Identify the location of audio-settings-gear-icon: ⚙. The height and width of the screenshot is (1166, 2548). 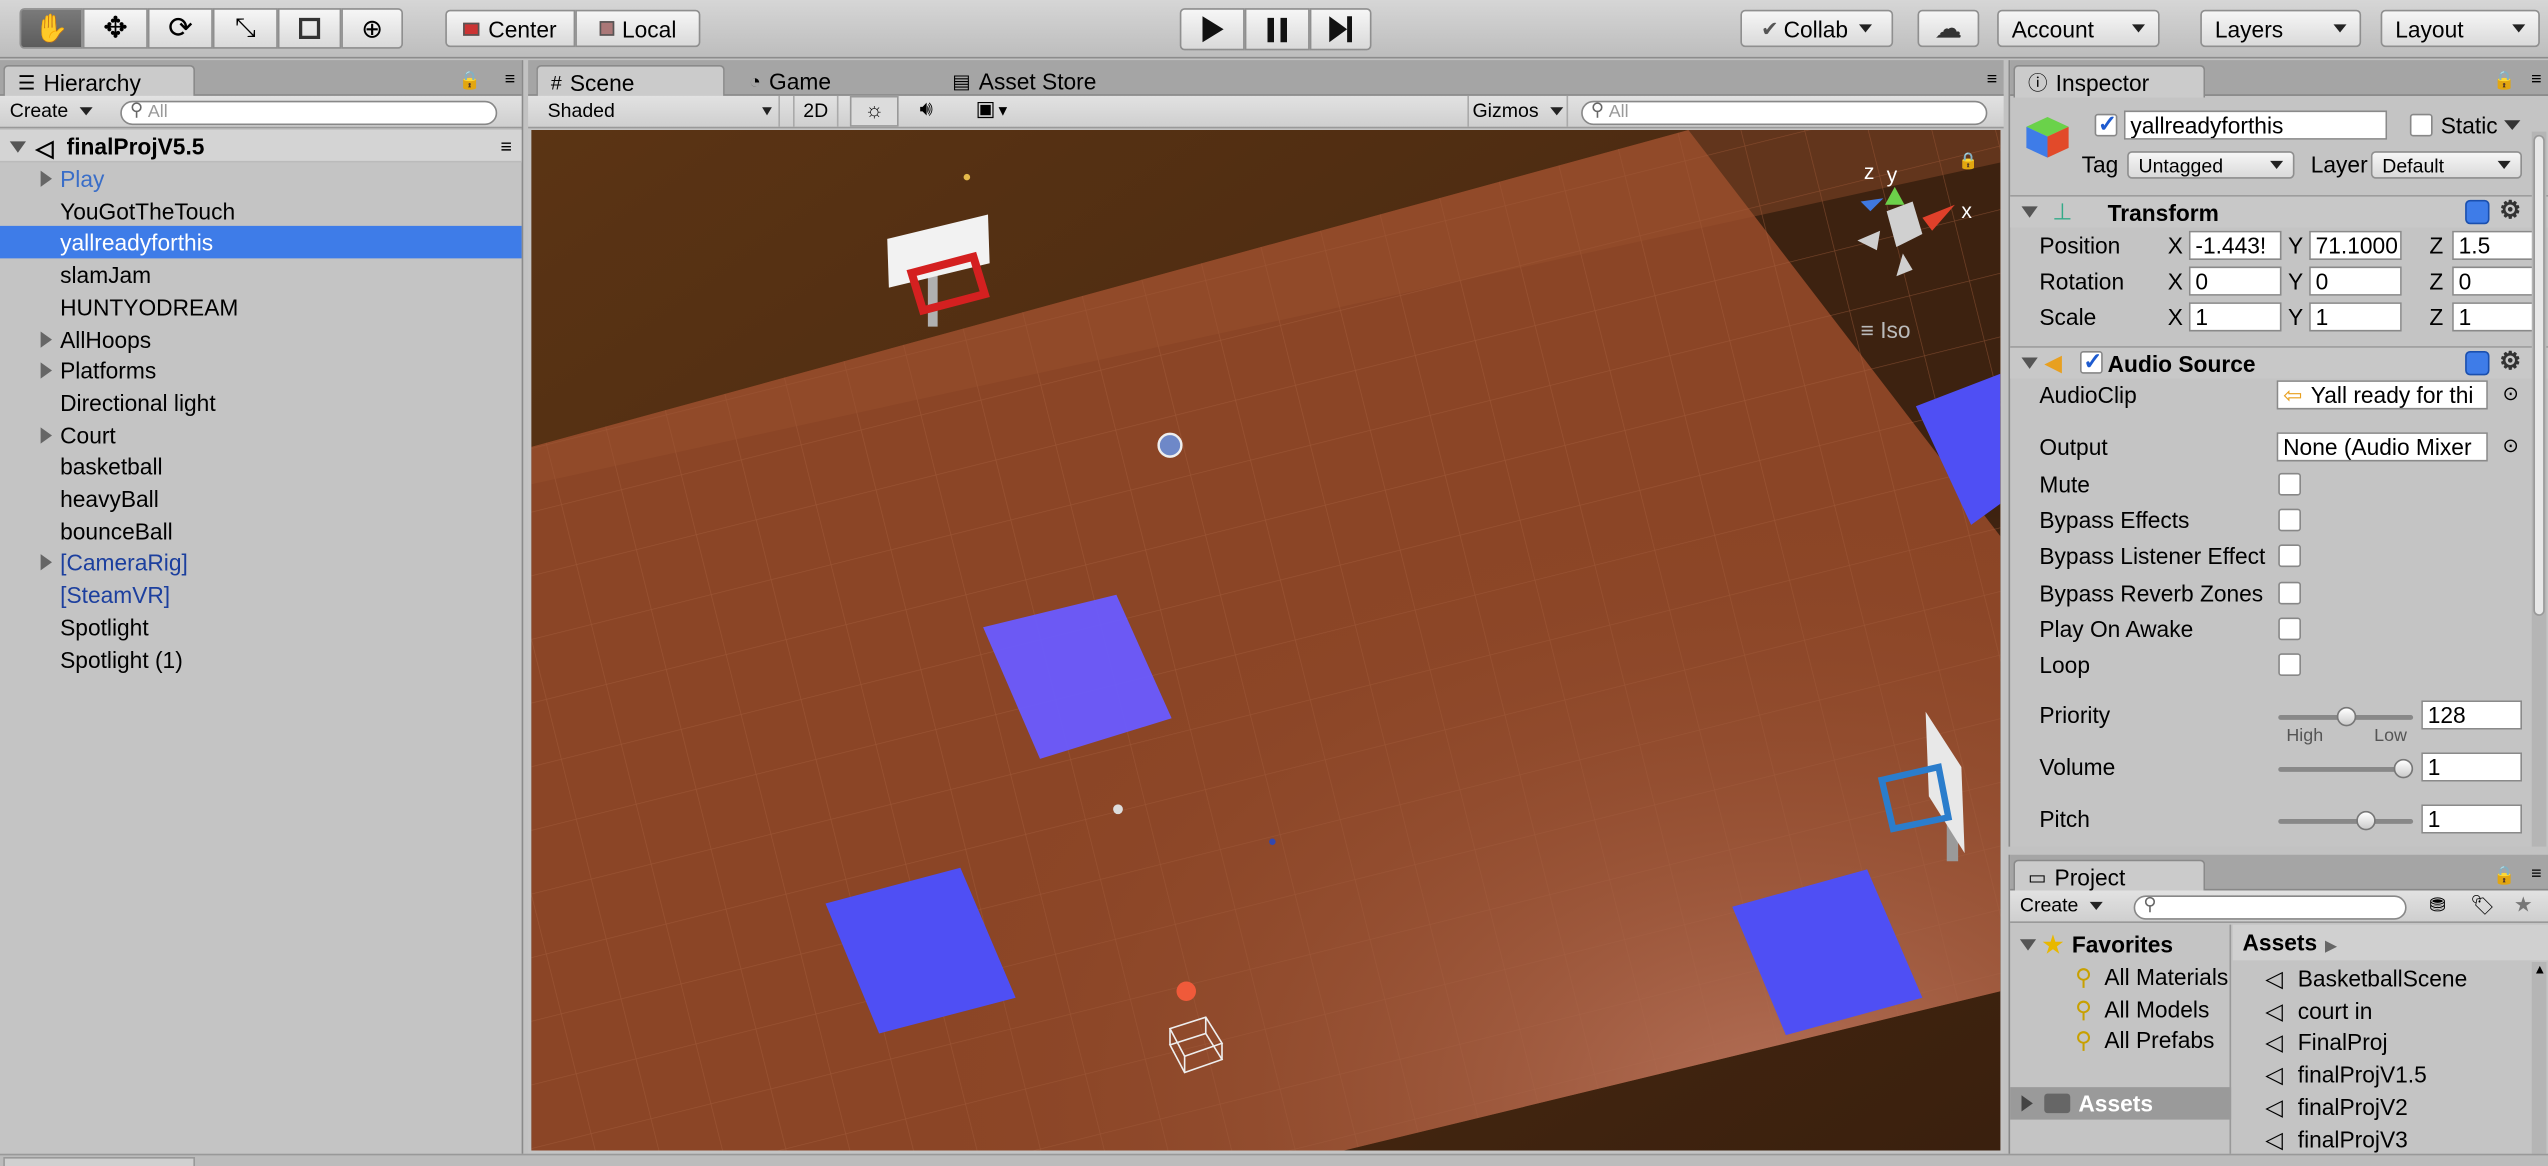
(2510, 362).